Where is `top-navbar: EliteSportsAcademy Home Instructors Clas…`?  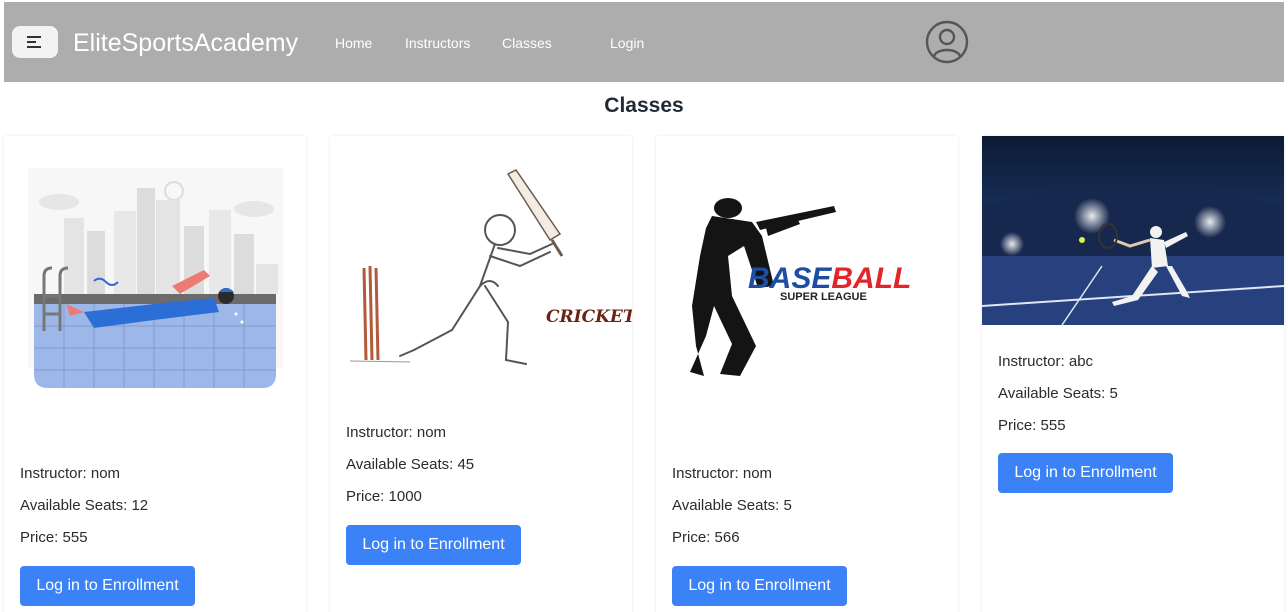
top-navbar: EliteSportsAcademy Home Instructors Clas… is located at coordinates (644, 42).